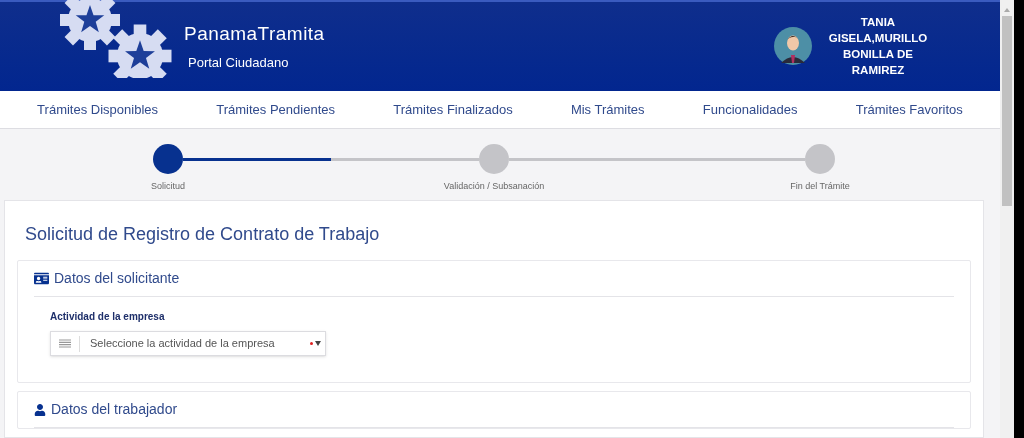 This screenshot has width=1024, height=438. Describe the element at coordinates (168, 187) in the screenshot. I see `step-label: Solicitud` at that location.